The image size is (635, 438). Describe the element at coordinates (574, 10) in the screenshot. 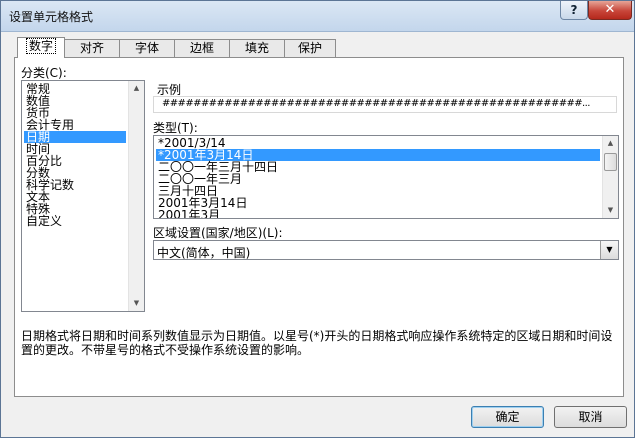

I see `help-button: ?` at that location.